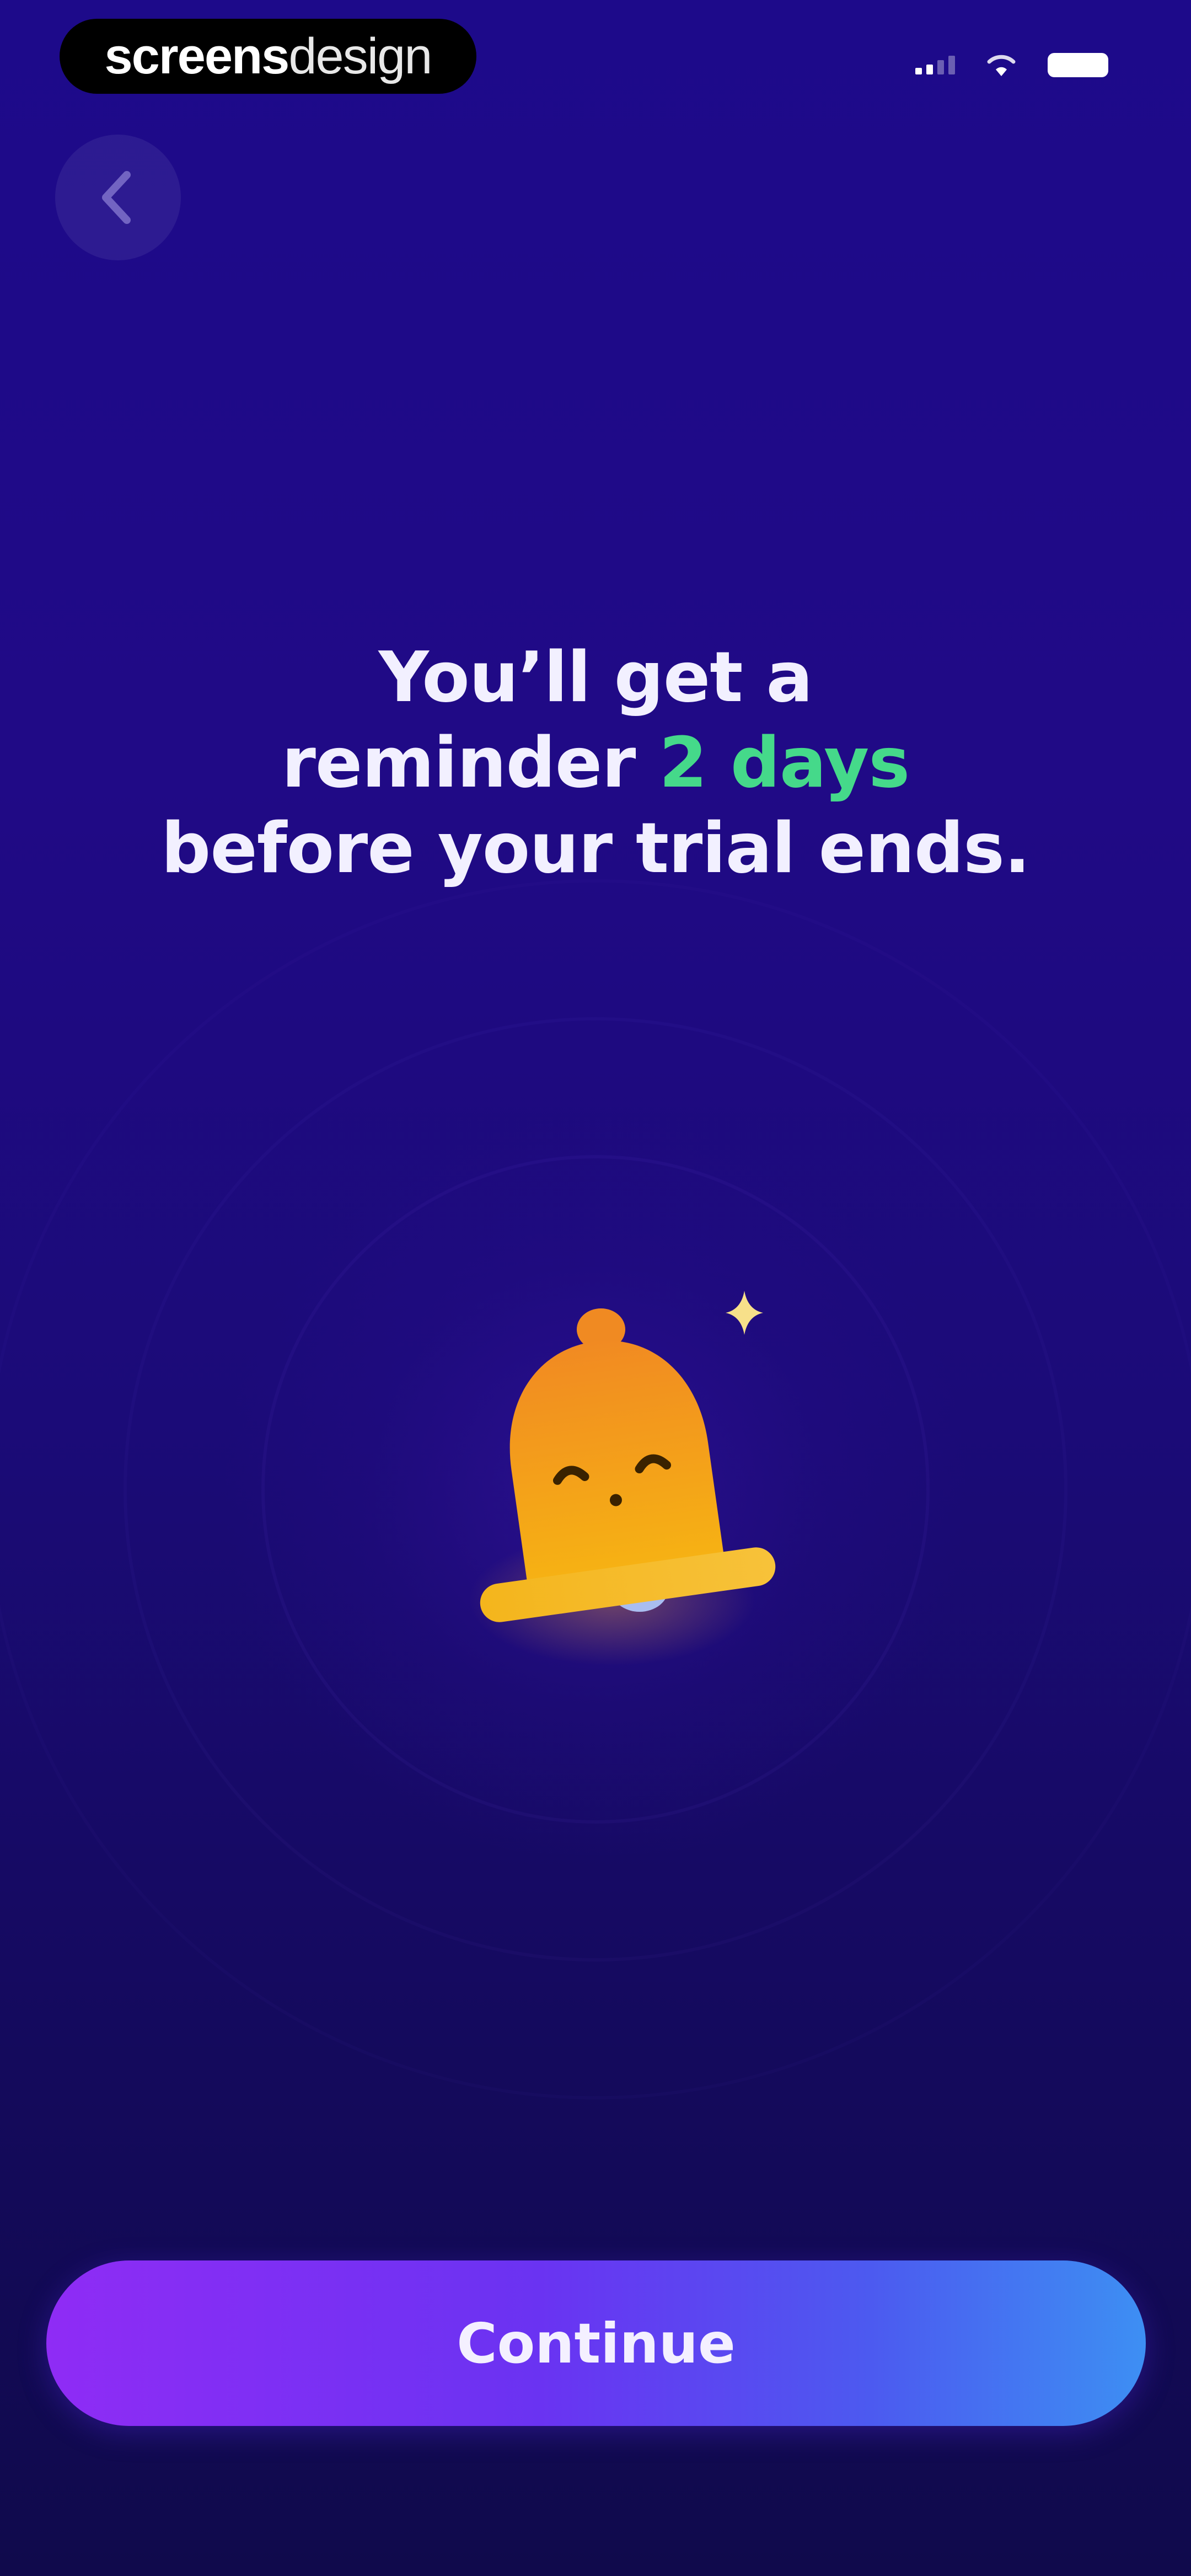 The height and width of the screenshot is (2576, 1191). Describe the element at coordinates (596, 2343) in the screenshot. I see `continue-button: Continue` at that location.